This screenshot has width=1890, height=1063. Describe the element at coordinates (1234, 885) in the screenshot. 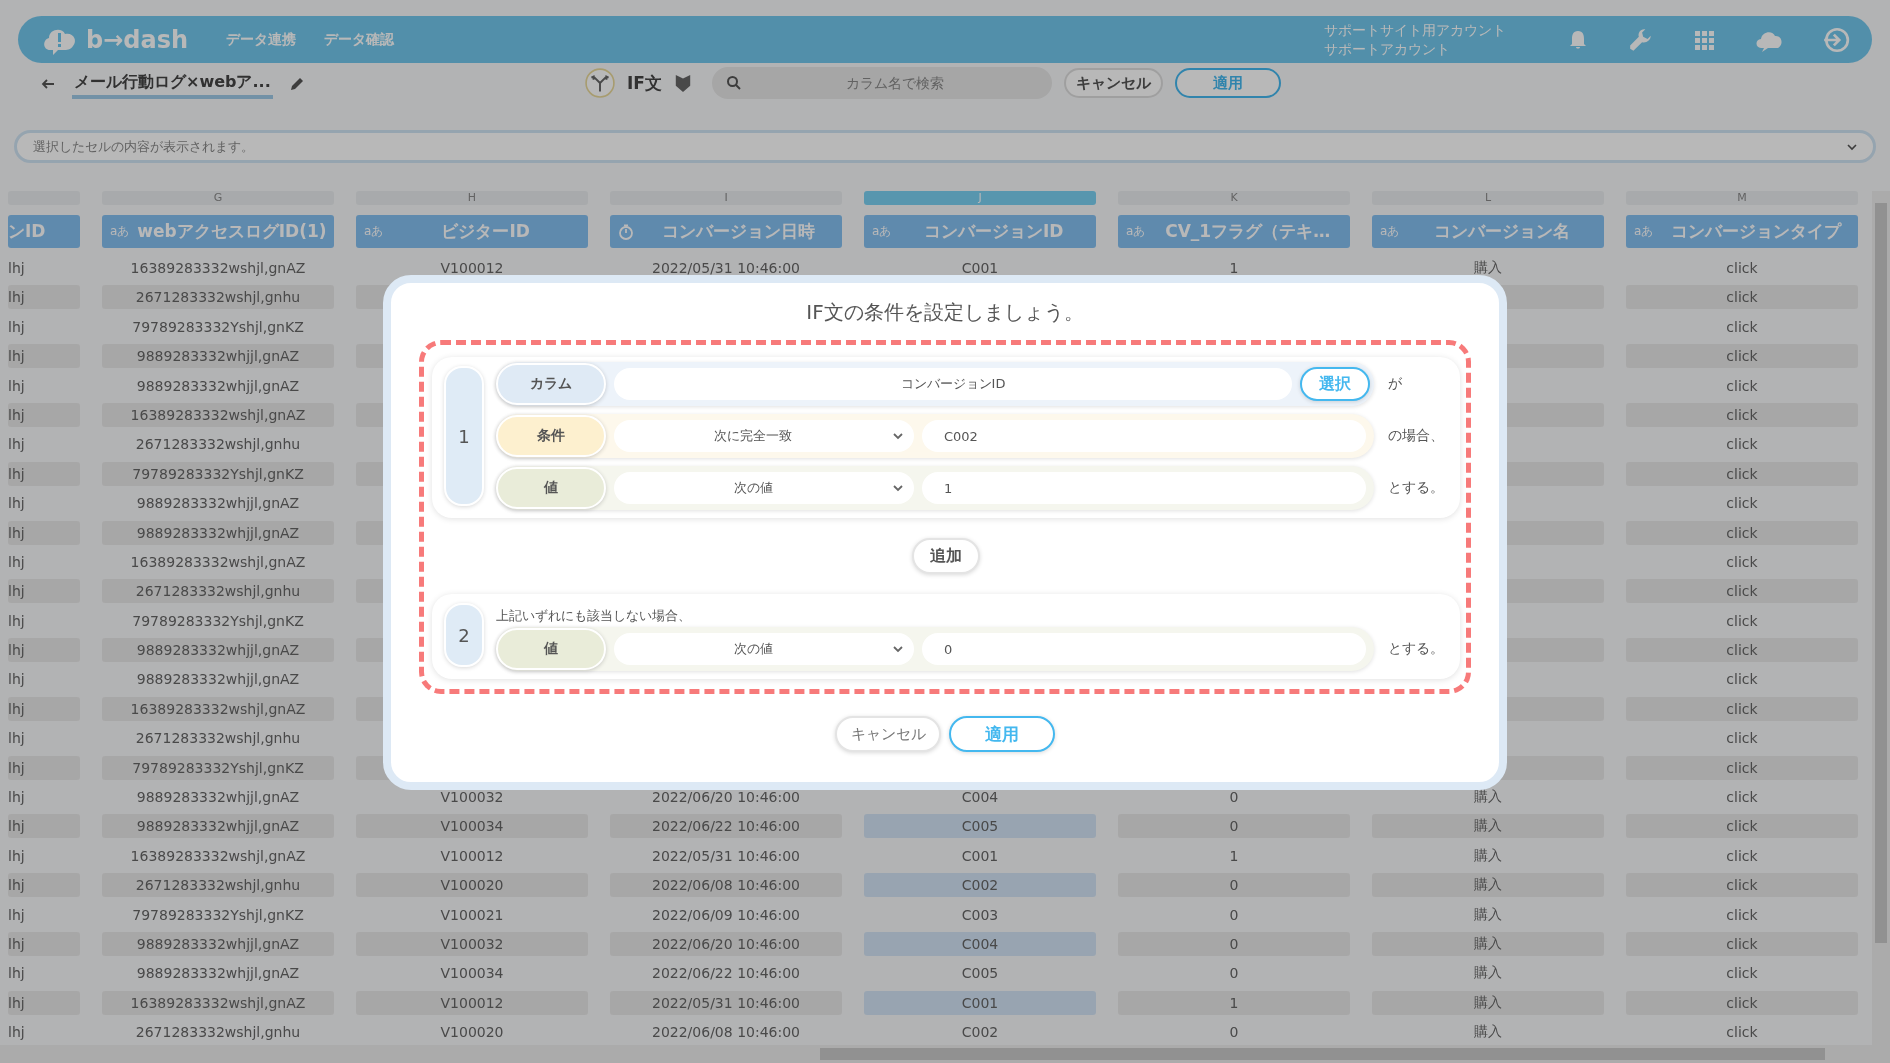

I see `table-cell: 0` at that location.